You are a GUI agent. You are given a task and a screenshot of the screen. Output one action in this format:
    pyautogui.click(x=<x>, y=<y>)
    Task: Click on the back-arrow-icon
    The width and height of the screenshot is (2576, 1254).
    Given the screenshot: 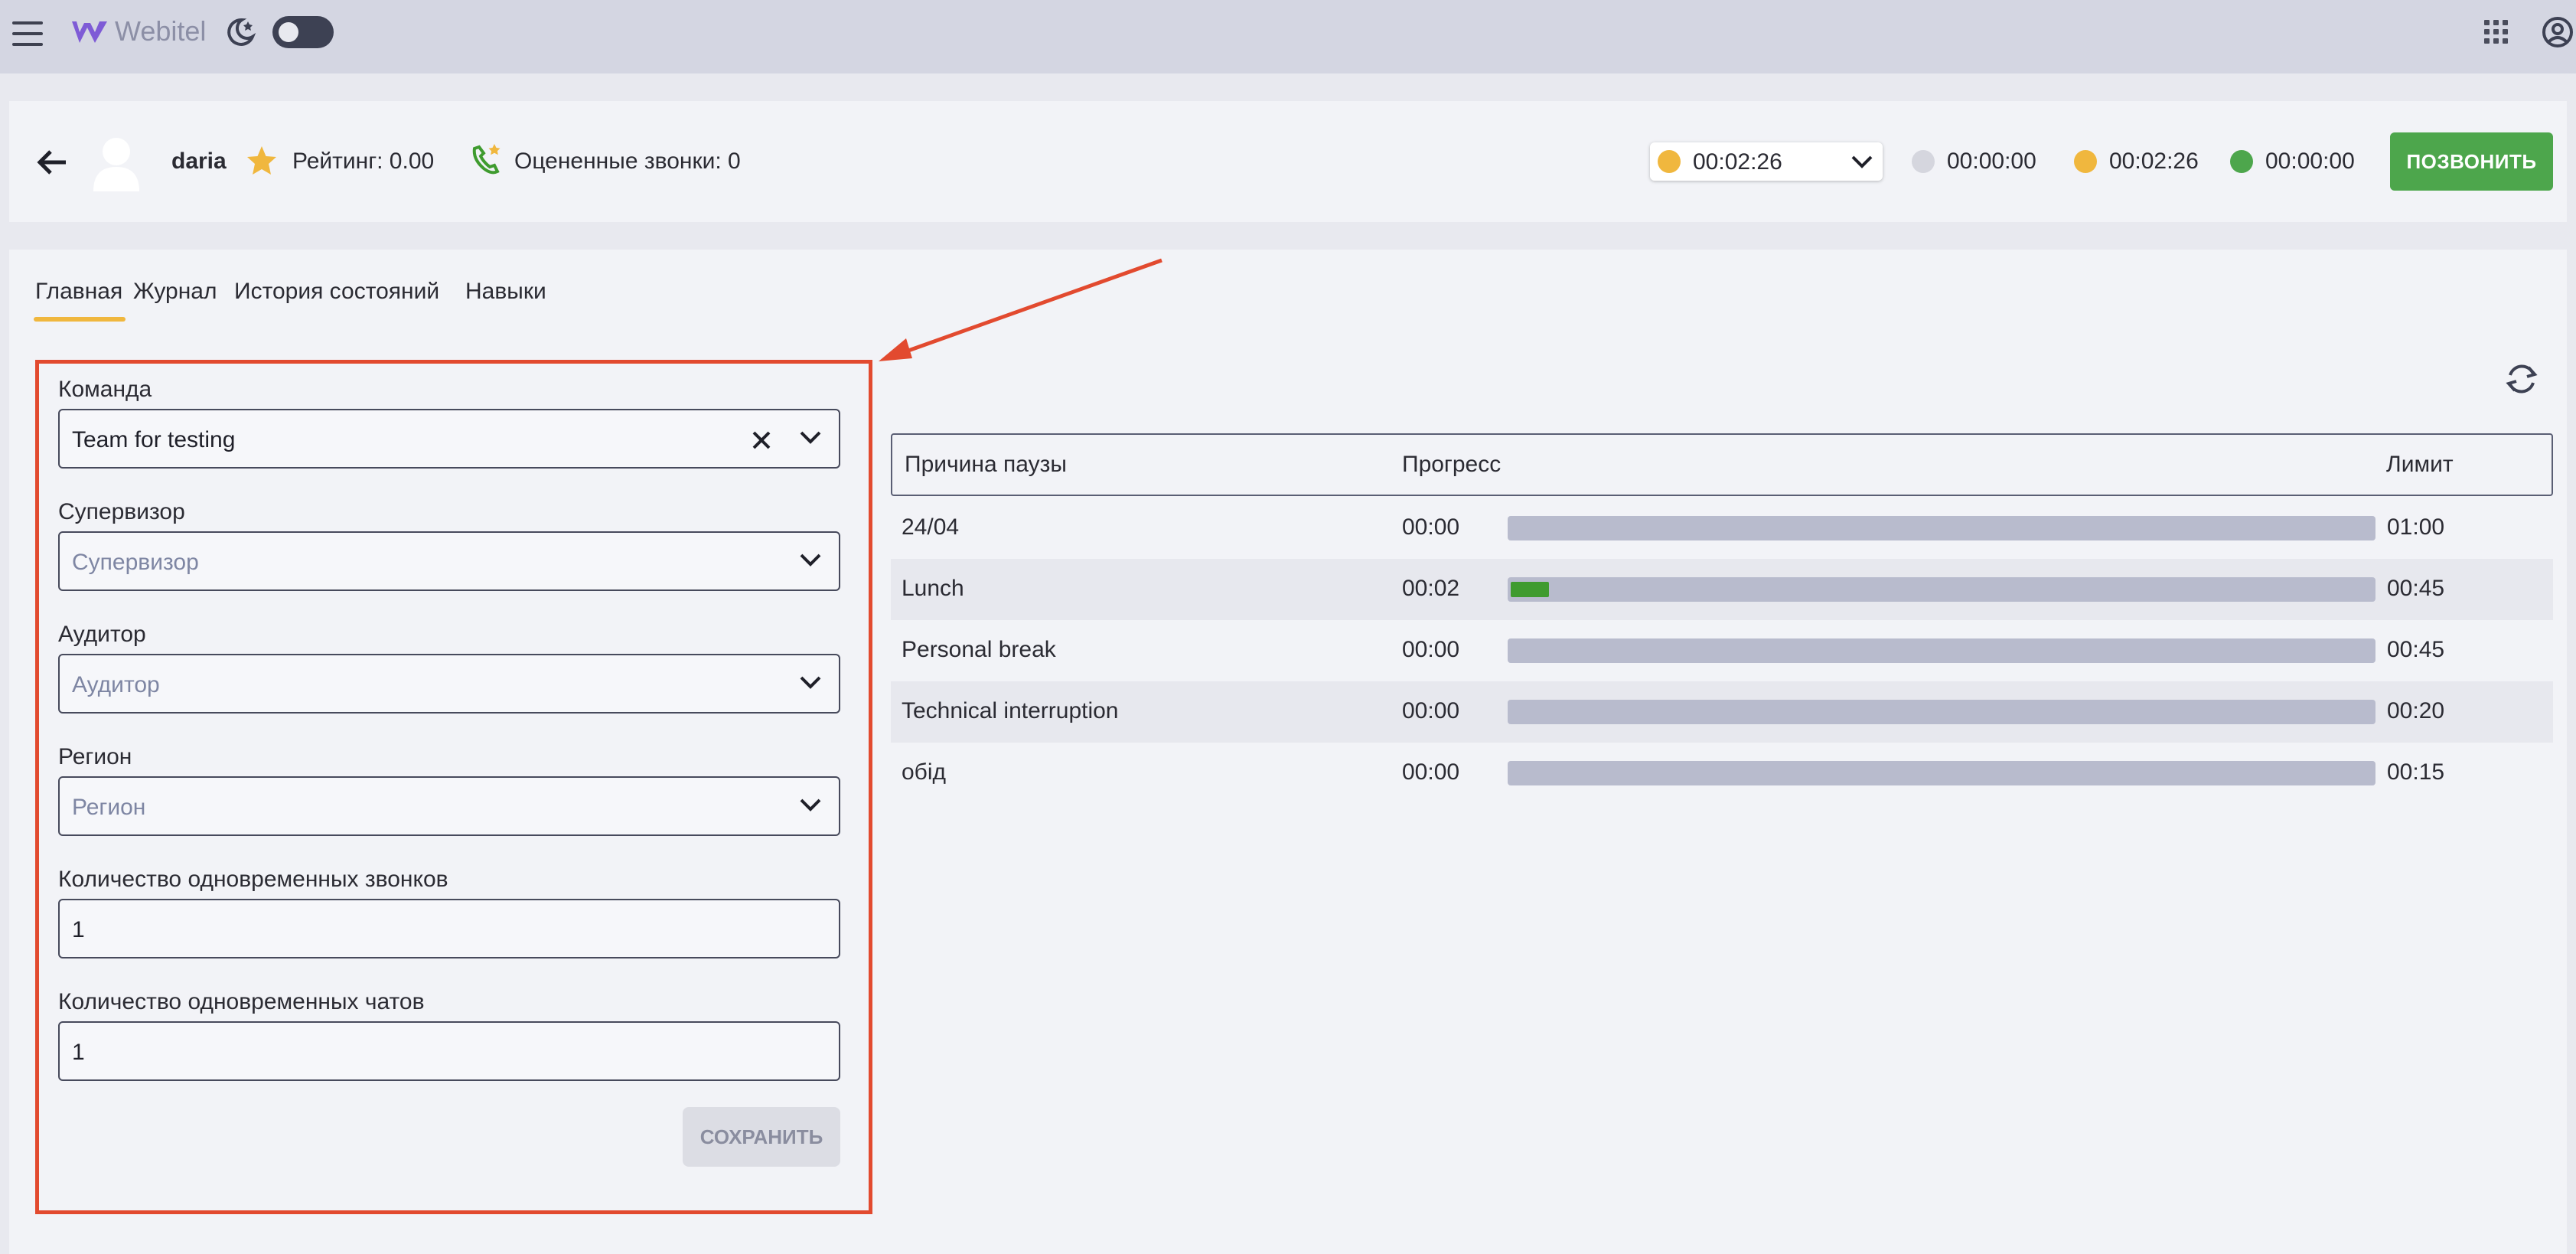 What is the action you would take?
    pyautogui.click(x=52, y=162)
    